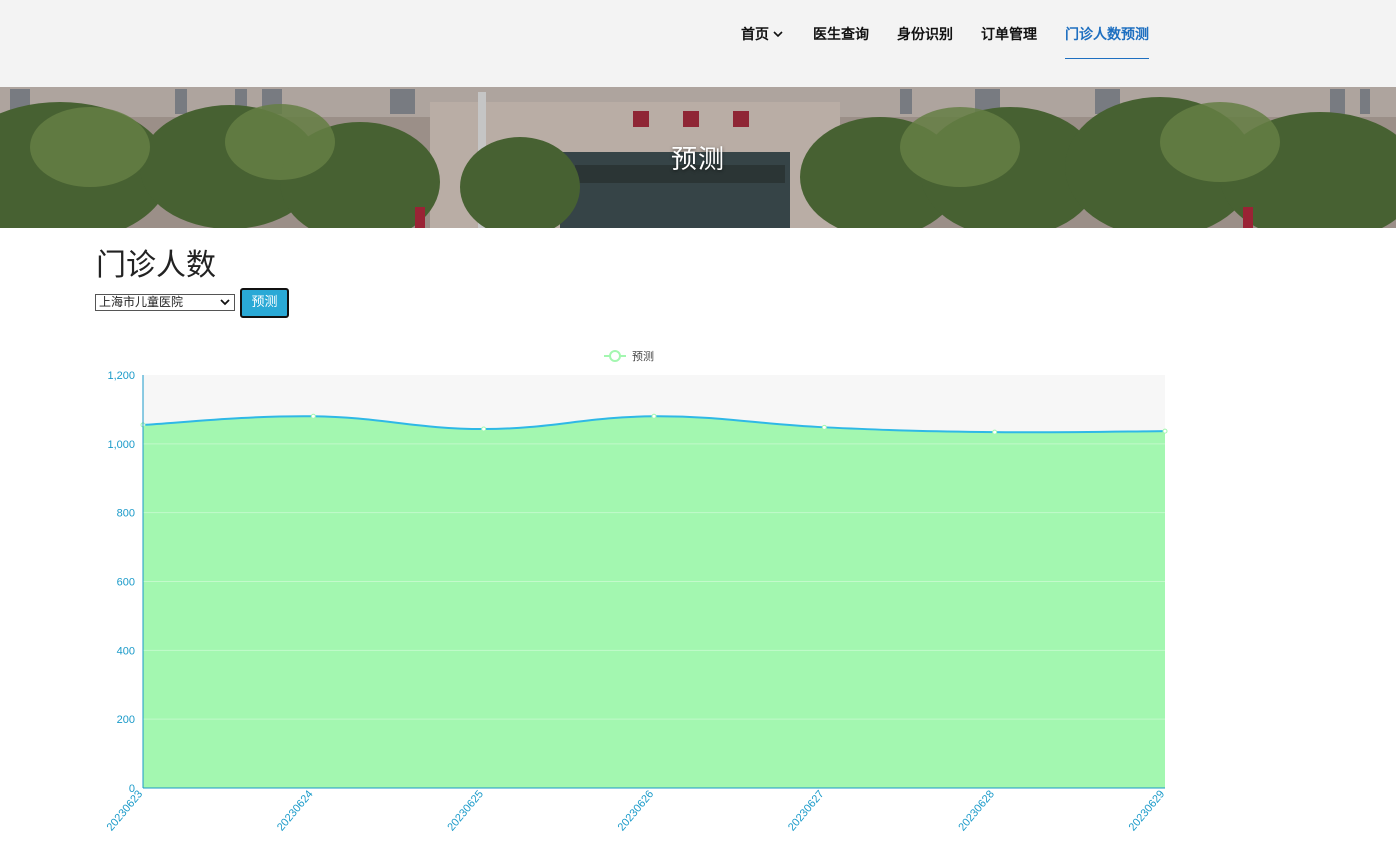  Describe the element at coordinates (925, 35) in the screenshot. I see `nav-item-label: 身份识别` at that location.